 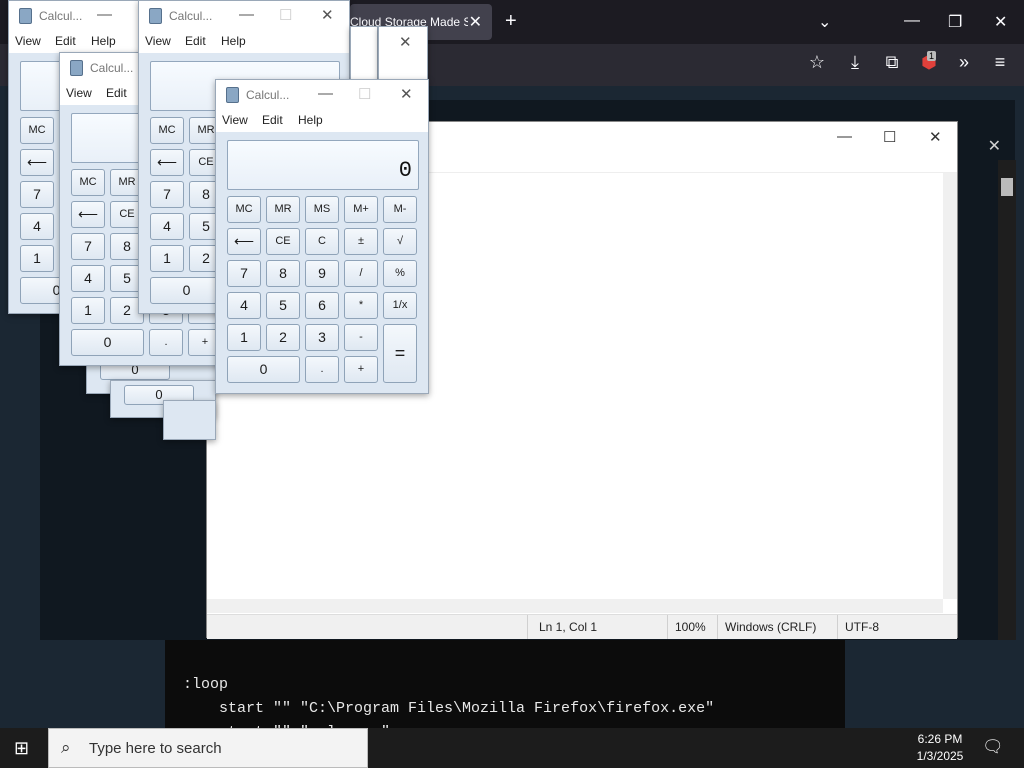 What do you see at coordinates (322, 241) in the screenshot?
I see `key-c: C` at bounding box center [322, 241].